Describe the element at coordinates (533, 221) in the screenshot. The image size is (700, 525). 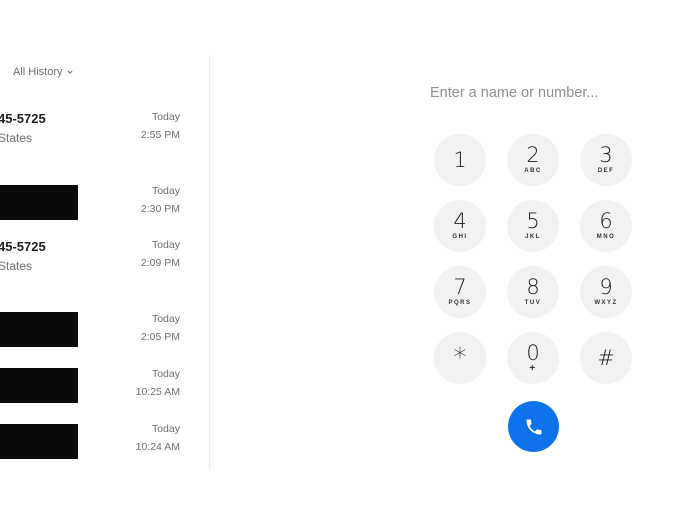
I see `key-digit: 5` at that location.